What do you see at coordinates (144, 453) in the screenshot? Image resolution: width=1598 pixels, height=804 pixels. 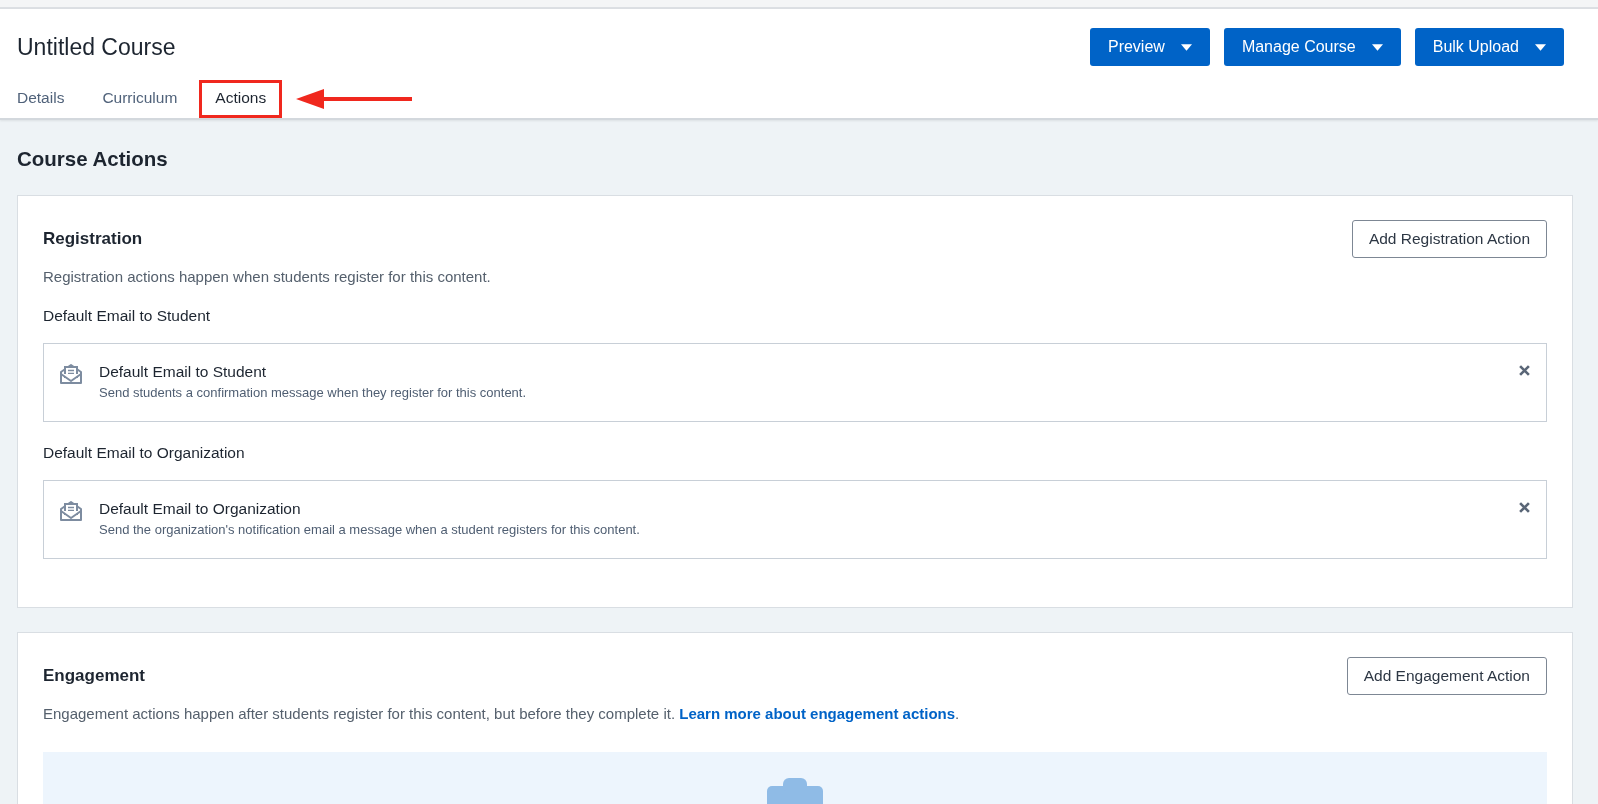 I see `group-heading: Default Email to Organization` at bounding box center [144, 453].